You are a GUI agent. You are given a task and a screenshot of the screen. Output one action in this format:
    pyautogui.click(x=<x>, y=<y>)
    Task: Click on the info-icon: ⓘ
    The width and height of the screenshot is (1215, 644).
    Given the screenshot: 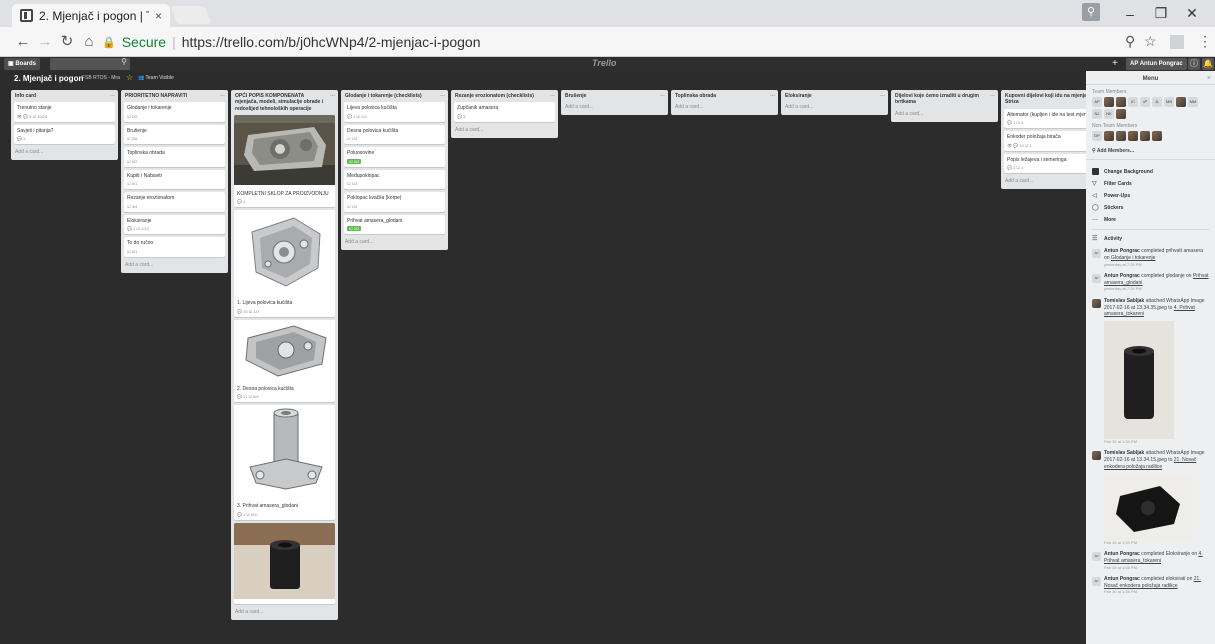 What is the action you would take?
    pyautogui.click(x=1194, y=64)
    